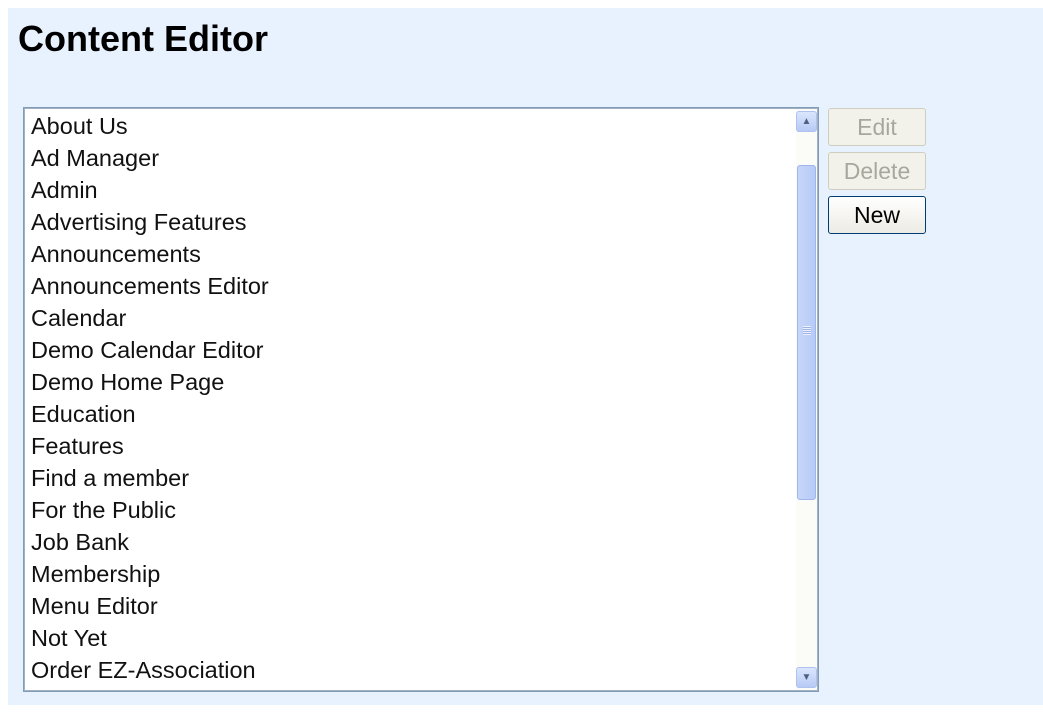 This screenshot has width=1043, height=713. I want to click on list-item: Demo Home Page, so click(410, 382).